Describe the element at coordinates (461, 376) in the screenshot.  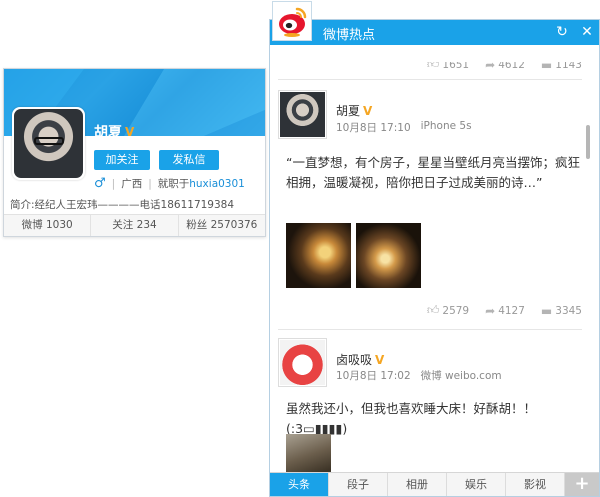
I see `post-source: 微博 weibo.com` at that location.